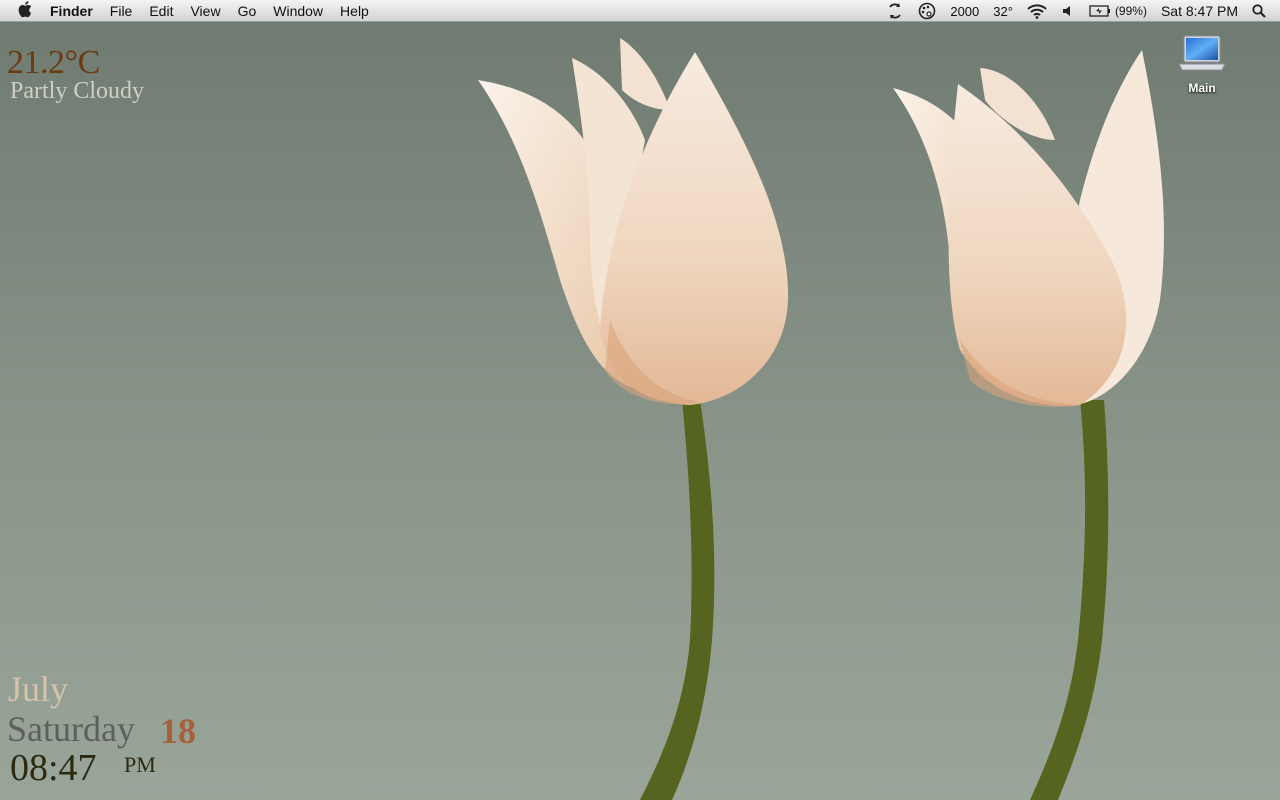 The image size is (1280, 800). I want to click on volume-icon, so click(1068, 11).